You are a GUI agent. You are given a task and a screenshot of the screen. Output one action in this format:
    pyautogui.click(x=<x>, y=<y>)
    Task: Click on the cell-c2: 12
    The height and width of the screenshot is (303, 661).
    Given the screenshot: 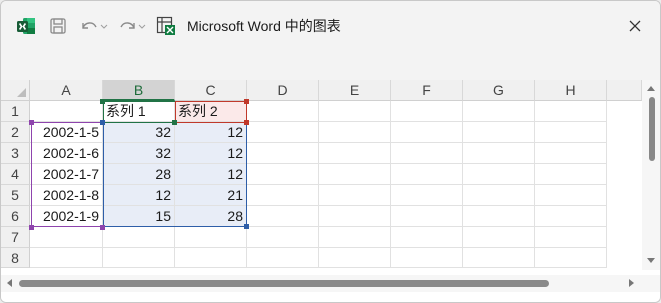 What is the action you would take?
    pyautogui.click(x=211, y=132)
    